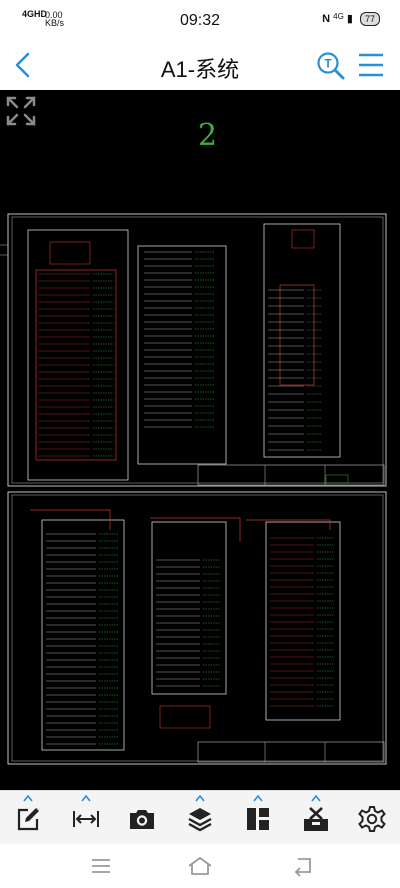  I want to click on system-nav-bar, so click(200, 866).